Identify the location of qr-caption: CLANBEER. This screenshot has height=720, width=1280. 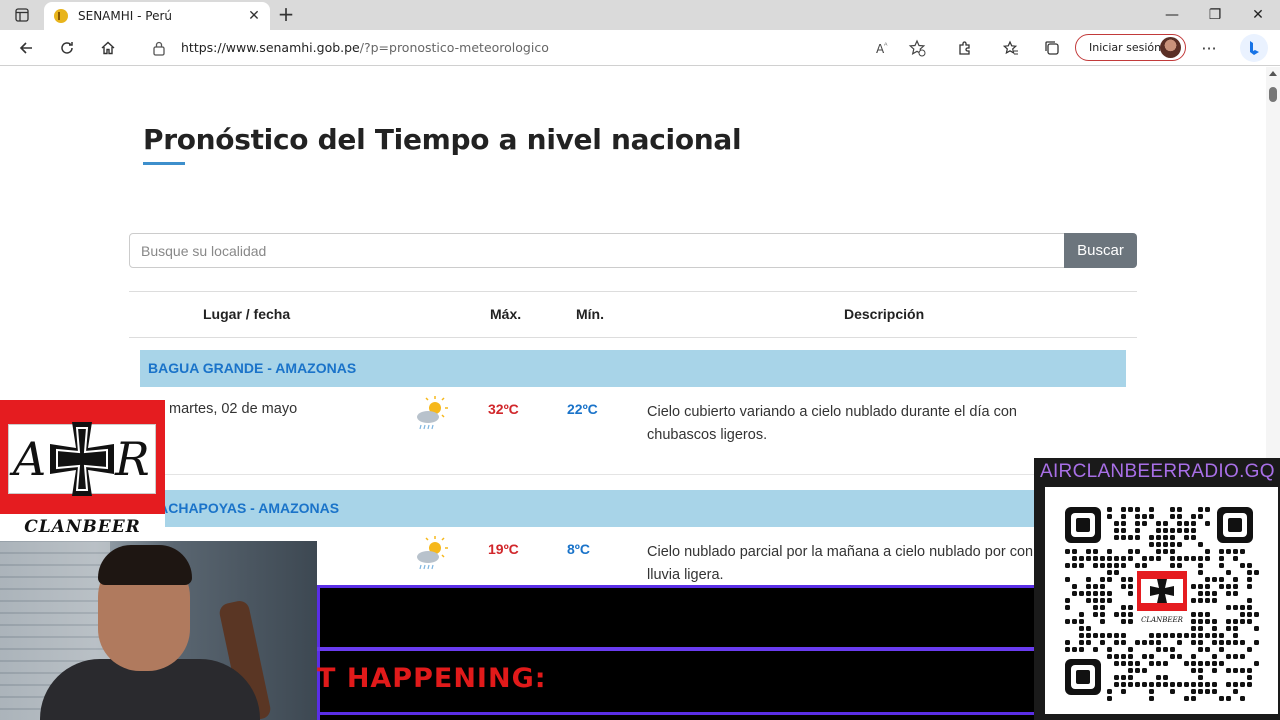
(1162, 620).